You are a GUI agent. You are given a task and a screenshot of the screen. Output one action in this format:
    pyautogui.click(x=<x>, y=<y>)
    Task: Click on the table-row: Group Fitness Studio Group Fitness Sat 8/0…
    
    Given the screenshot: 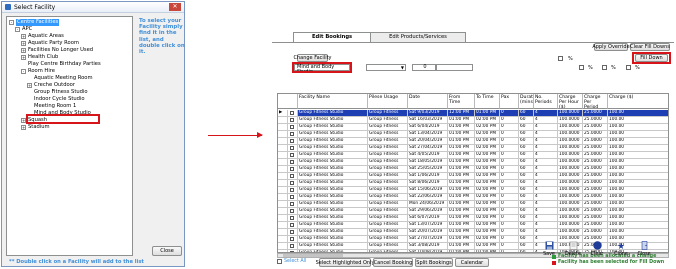 What is the action you would take?
    pyautogui.click(x=473, y=183)
    